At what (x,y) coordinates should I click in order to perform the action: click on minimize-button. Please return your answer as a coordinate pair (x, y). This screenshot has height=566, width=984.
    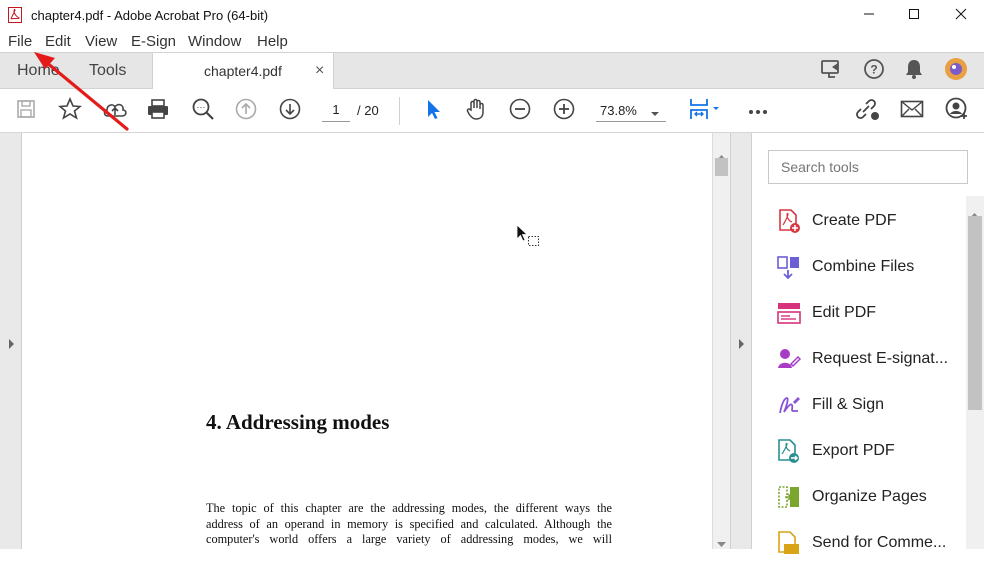
    Looking at the image, I should click on (869, 15).